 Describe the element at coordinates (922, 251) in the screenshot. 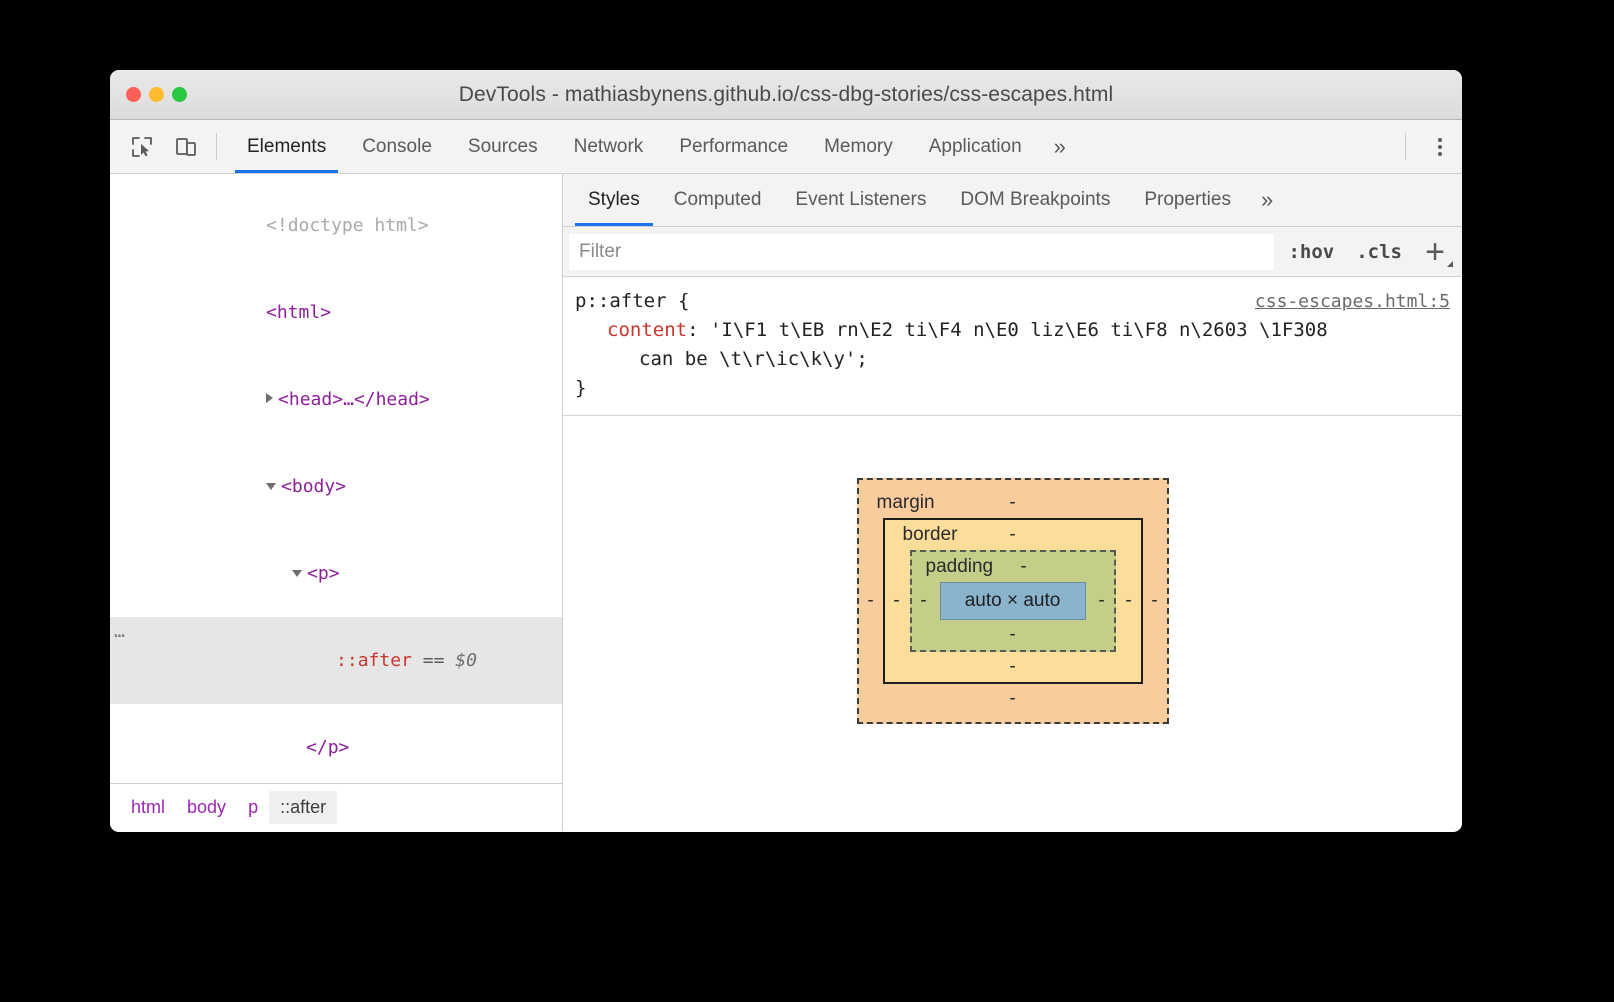

I see `filter-input` at that location.